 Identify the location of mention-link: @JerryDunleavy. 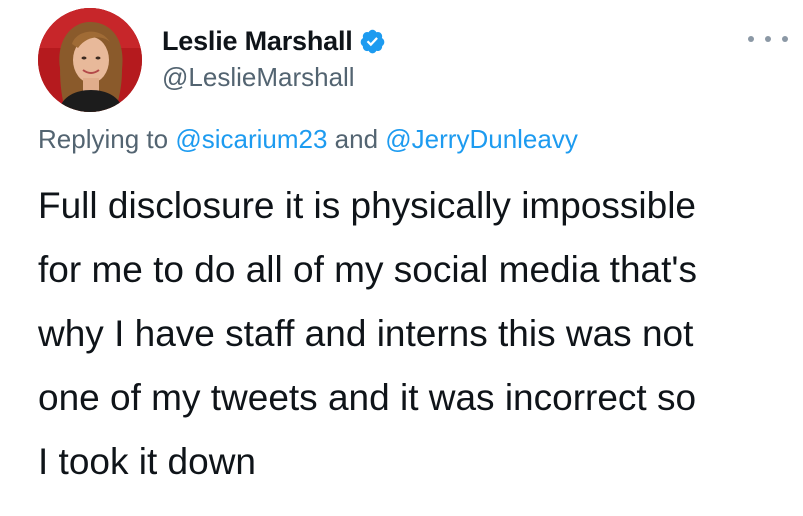
(481, 139).